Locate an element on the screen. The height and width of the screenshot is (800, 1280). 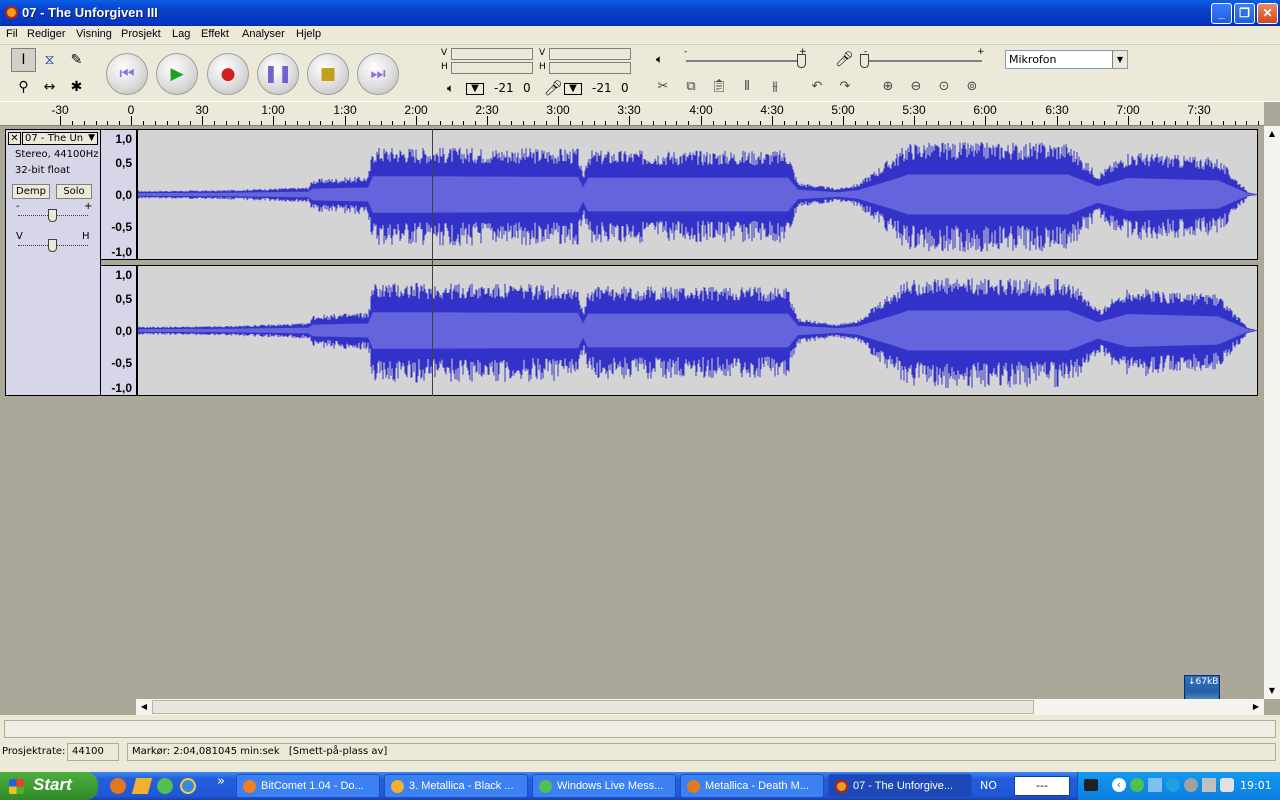
copy-button: ⧉ is located at coordinates (691, 87).